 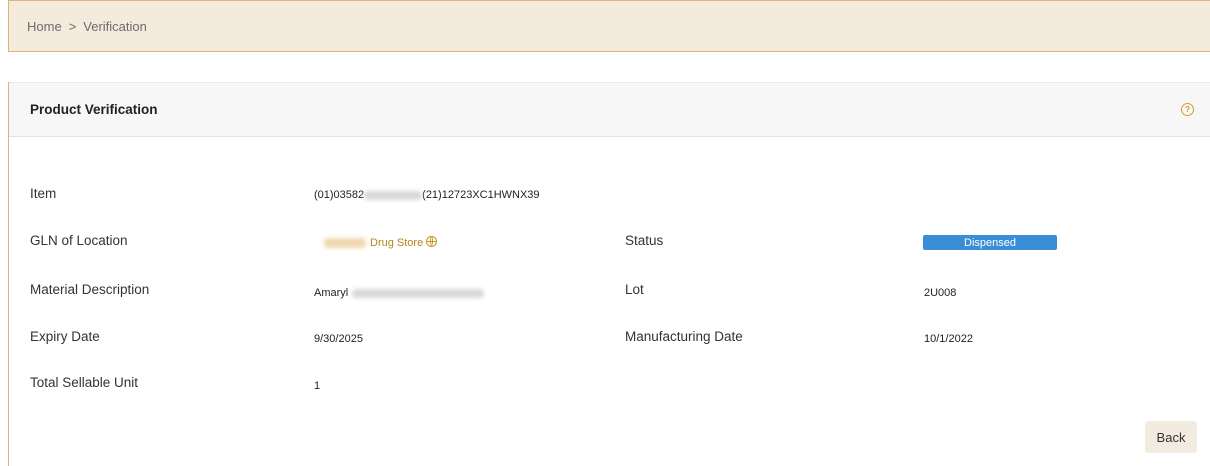 I want to click on expiry-date-label: Expiry Date, so click(x=65, y=336).